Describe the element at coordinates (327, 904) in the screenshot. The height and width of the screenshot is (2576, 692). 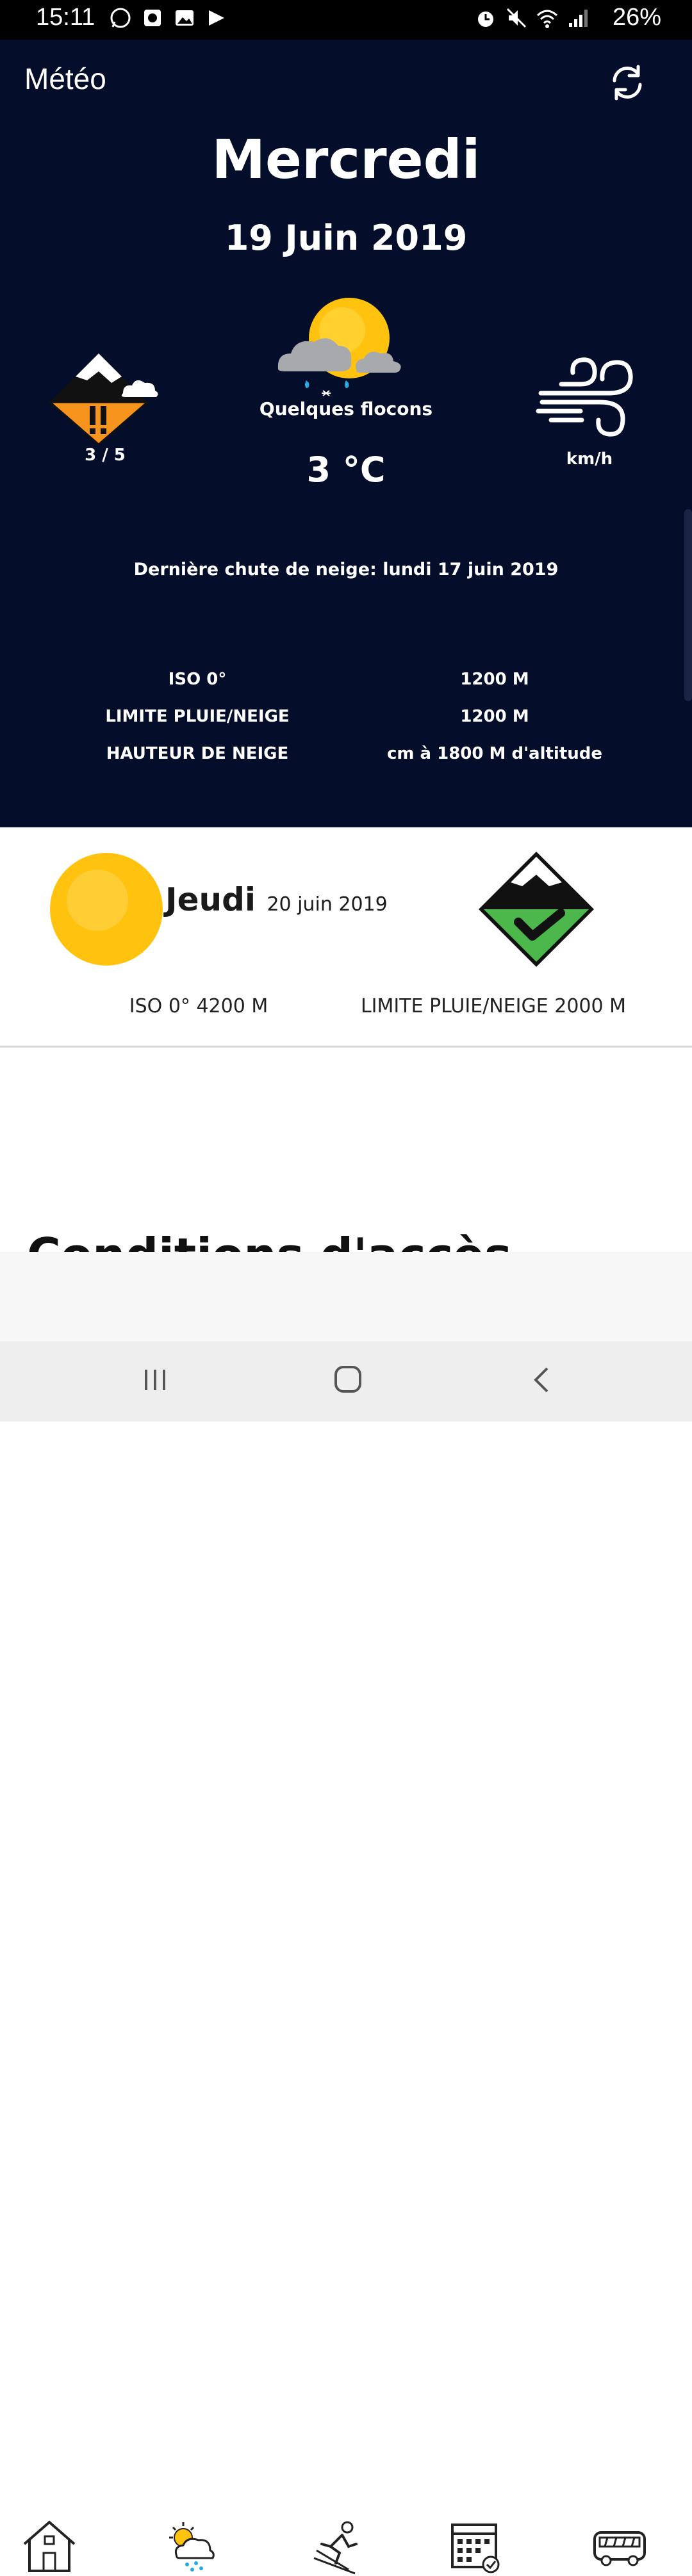
I see `tomorrow-date: 20 juin 2019` at that location.